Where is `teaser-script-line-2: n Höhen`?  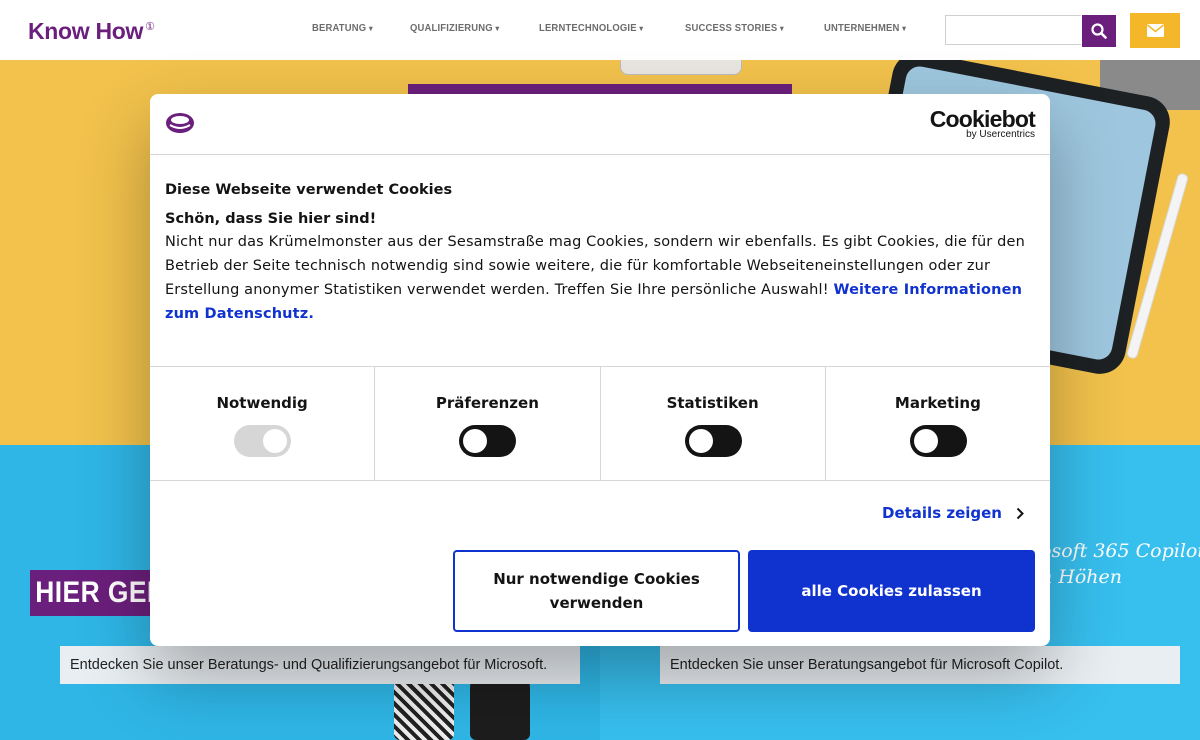
teaser-script-line-2: n Höhen is located at coordinates (1081, 577).